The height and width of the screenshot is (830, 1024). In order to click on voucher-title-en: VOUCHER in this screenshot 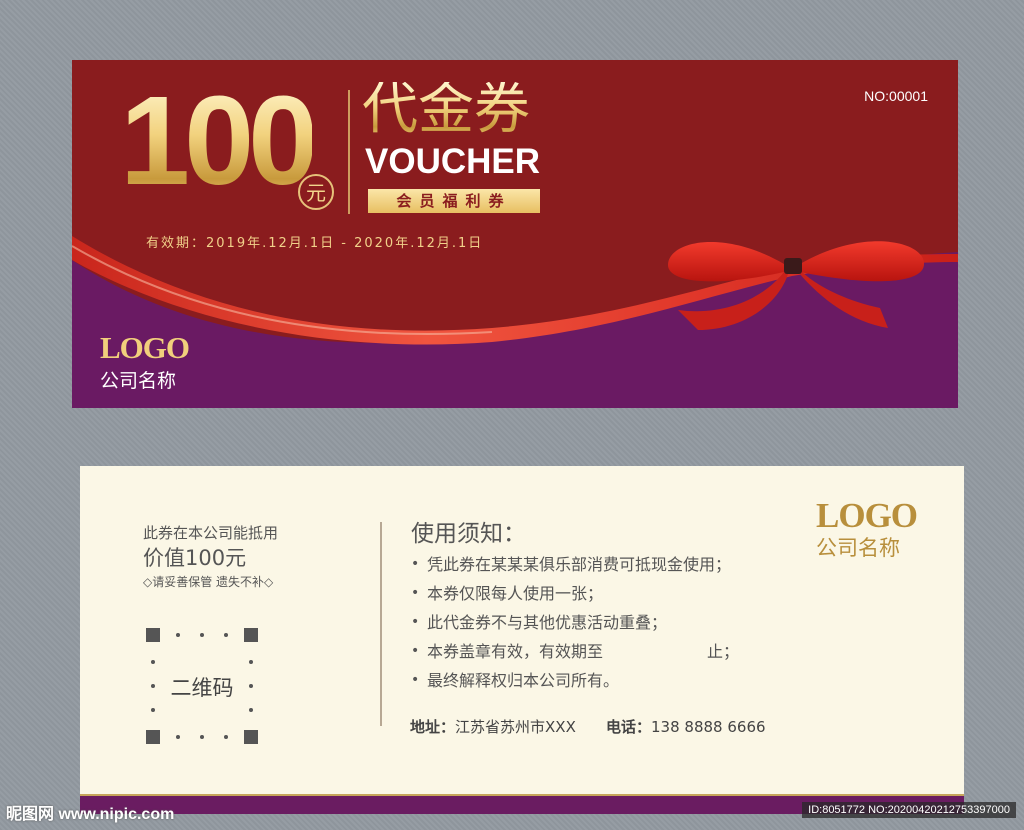, I will do `click(453, 161)`.